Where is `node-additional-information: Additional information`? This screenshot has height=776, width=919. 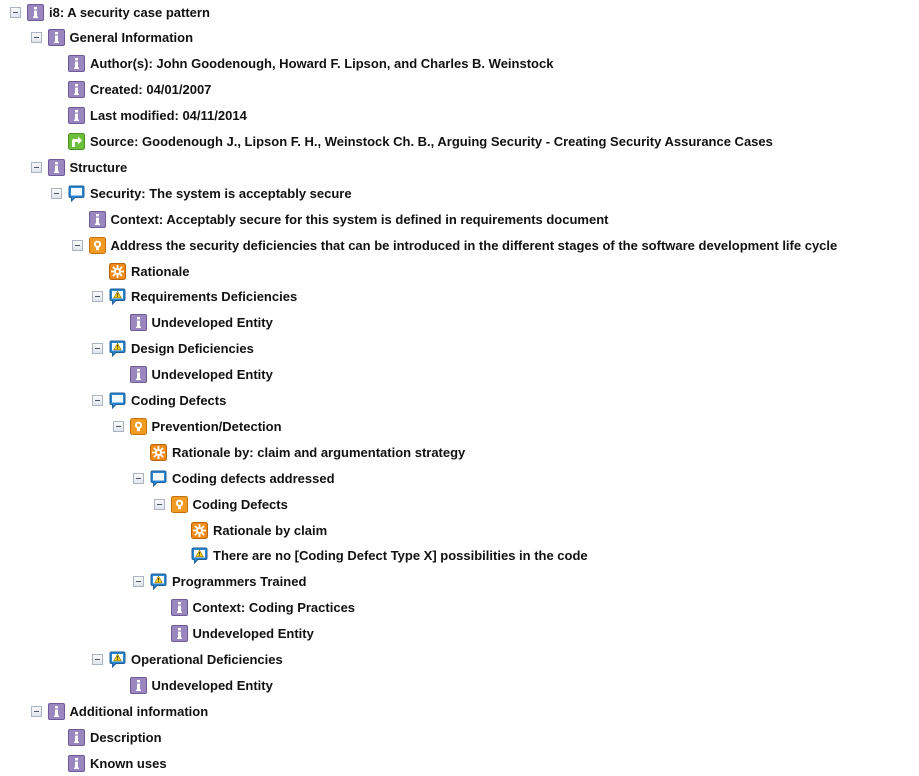
node-additional-information: Additional information is located at coordinates (119, 711).